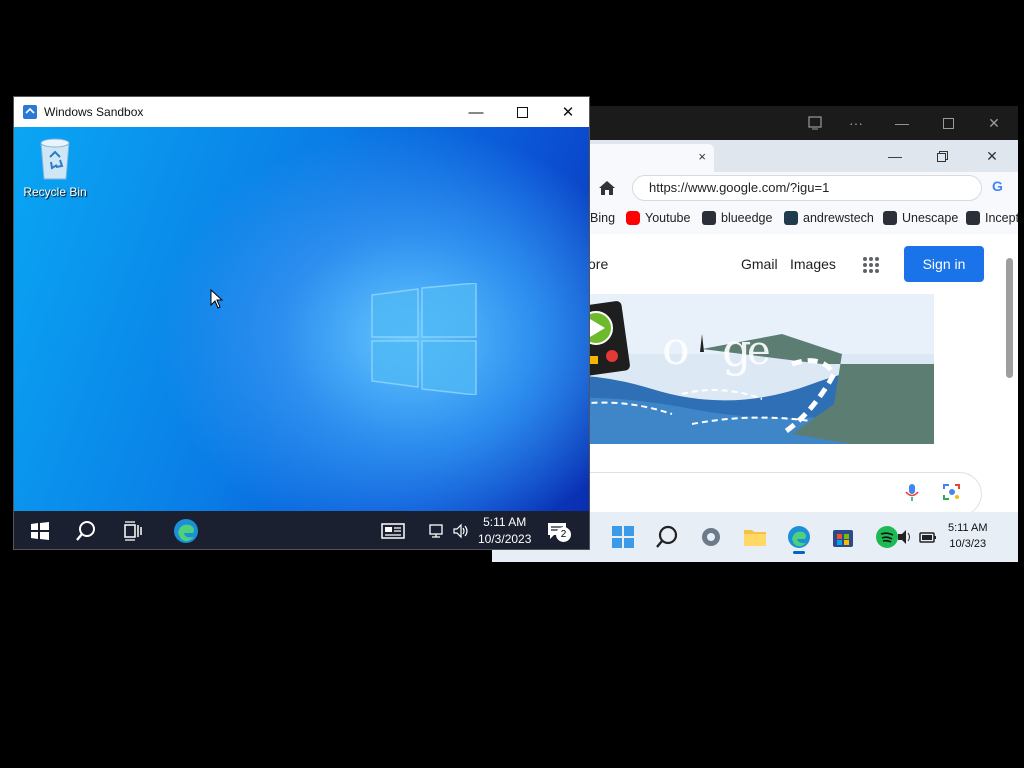 This screenshot has width=1024, height=768. What do you see at coordinates (942, 156) in the screenshot?
I see `browser-restore-icon` at bounding box center [942, 156].